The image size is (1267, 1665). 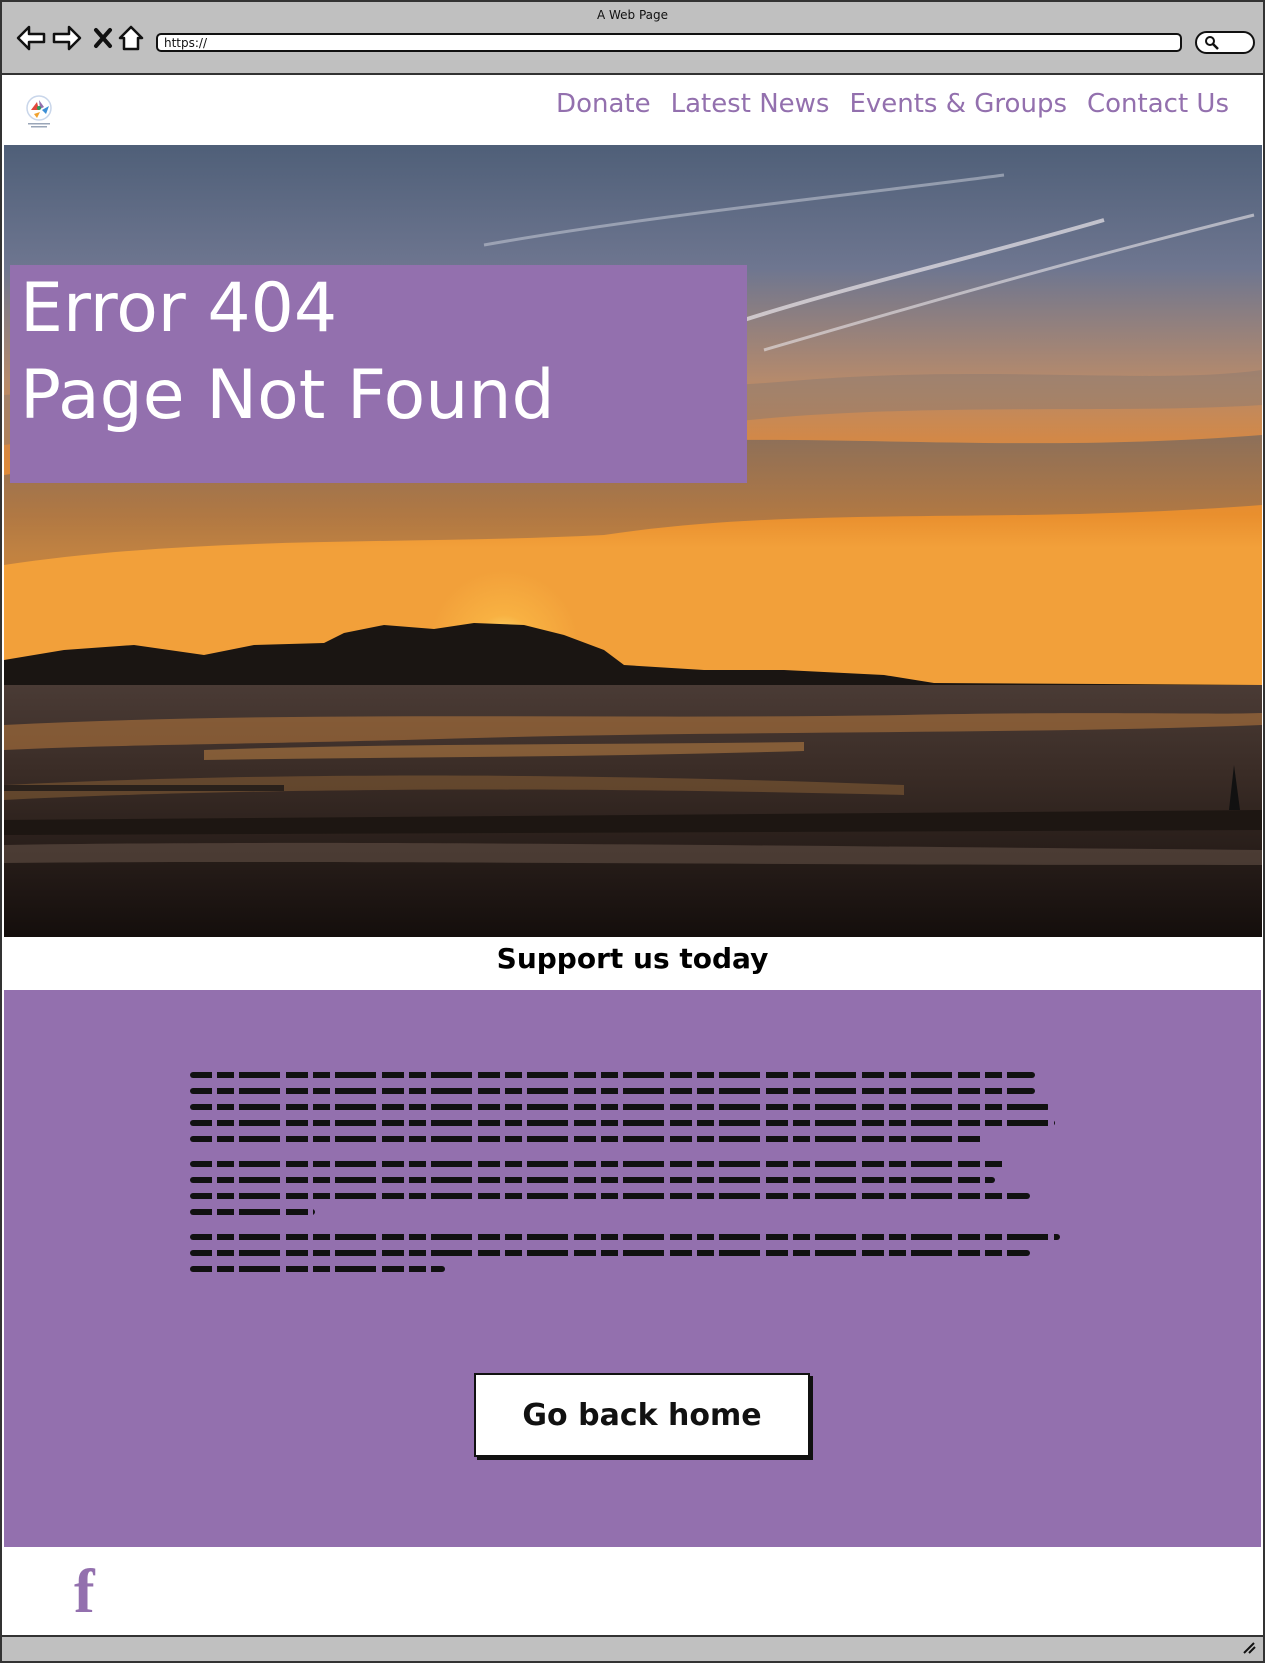 I want to click on back-arrow-icon, so click(x=31, y=38).